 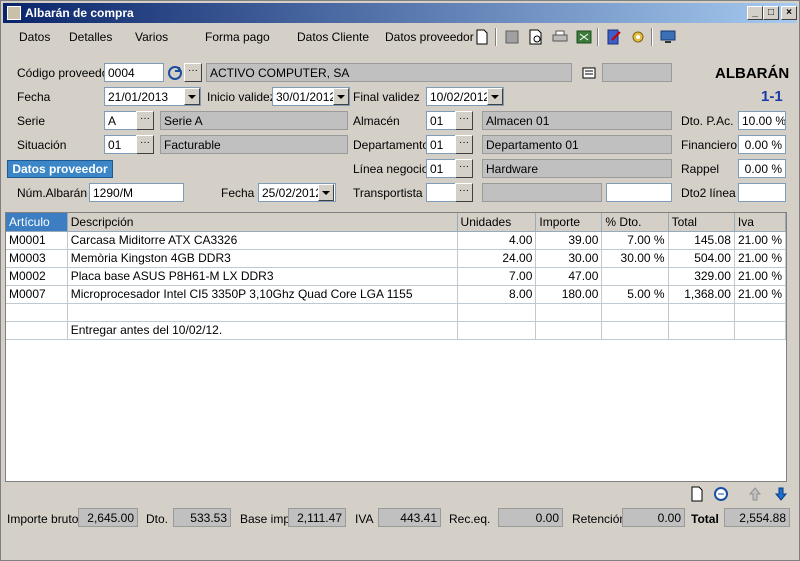 I want to click on move-up-icon, so click(x=755, y=494).